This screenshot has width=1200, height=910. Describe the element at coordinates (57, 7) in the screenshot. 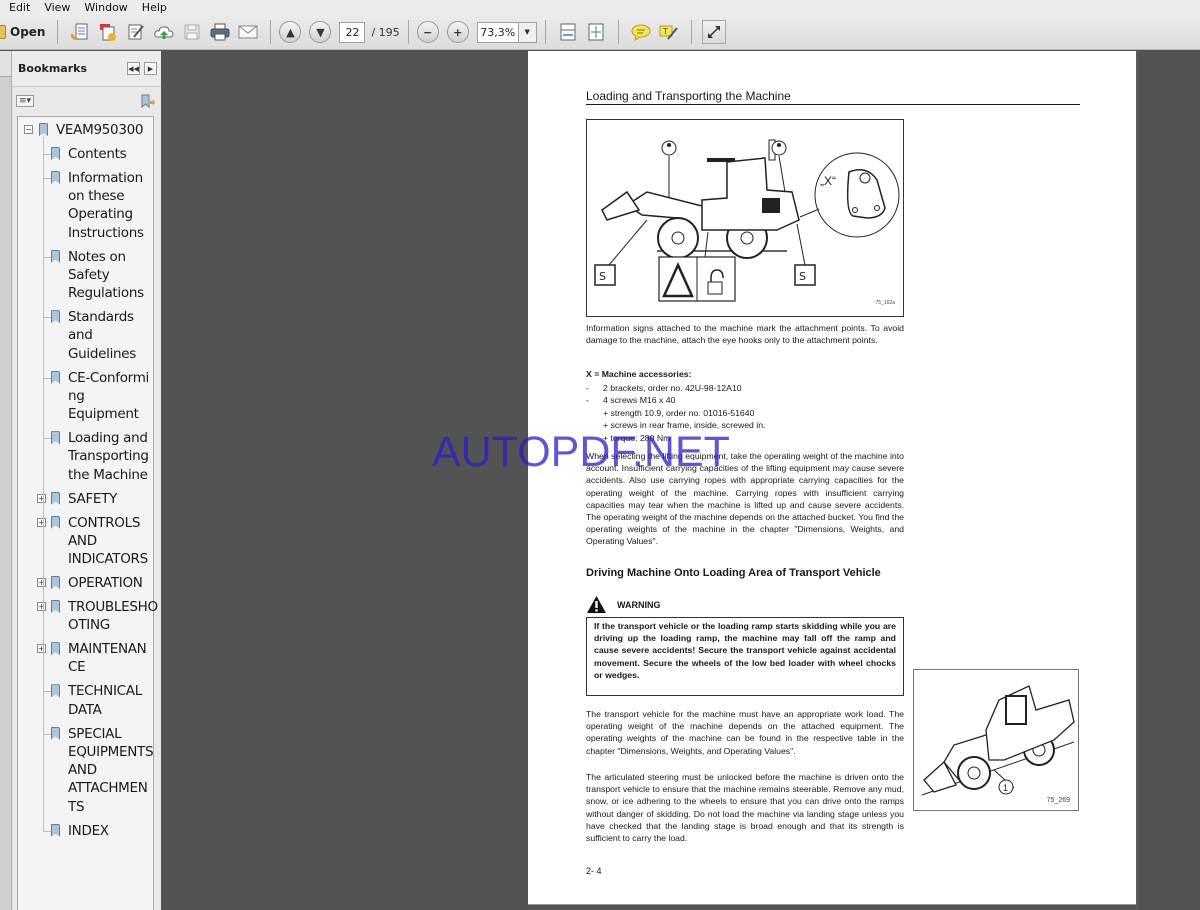

I see `menu-view: View` at that location.